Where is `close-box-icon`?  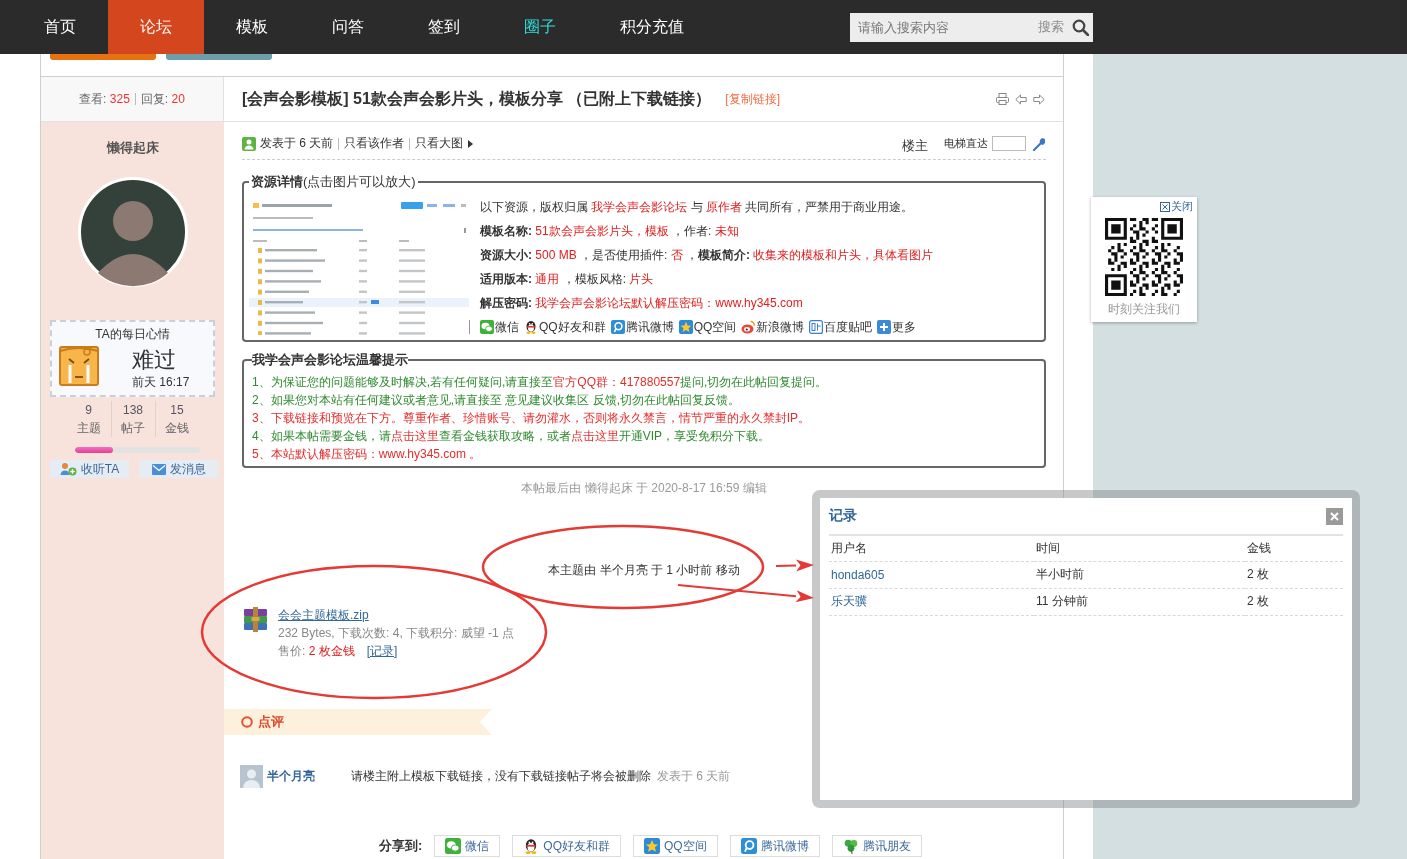
close-box-icon is located at coordinates (1165, 206).